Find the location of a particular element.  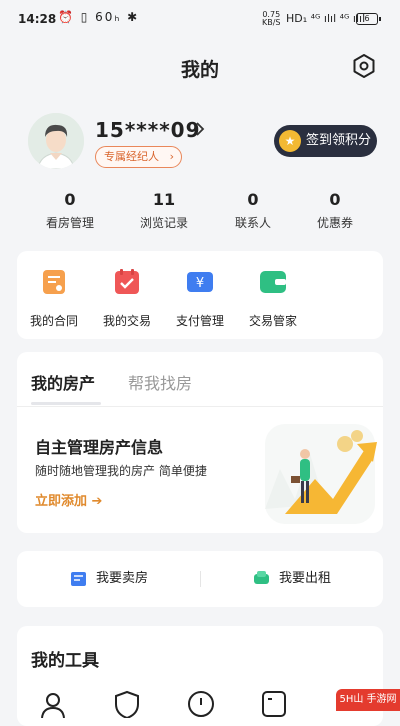

quick-action-label: 交易管家 is located at coordinates (272, 321).